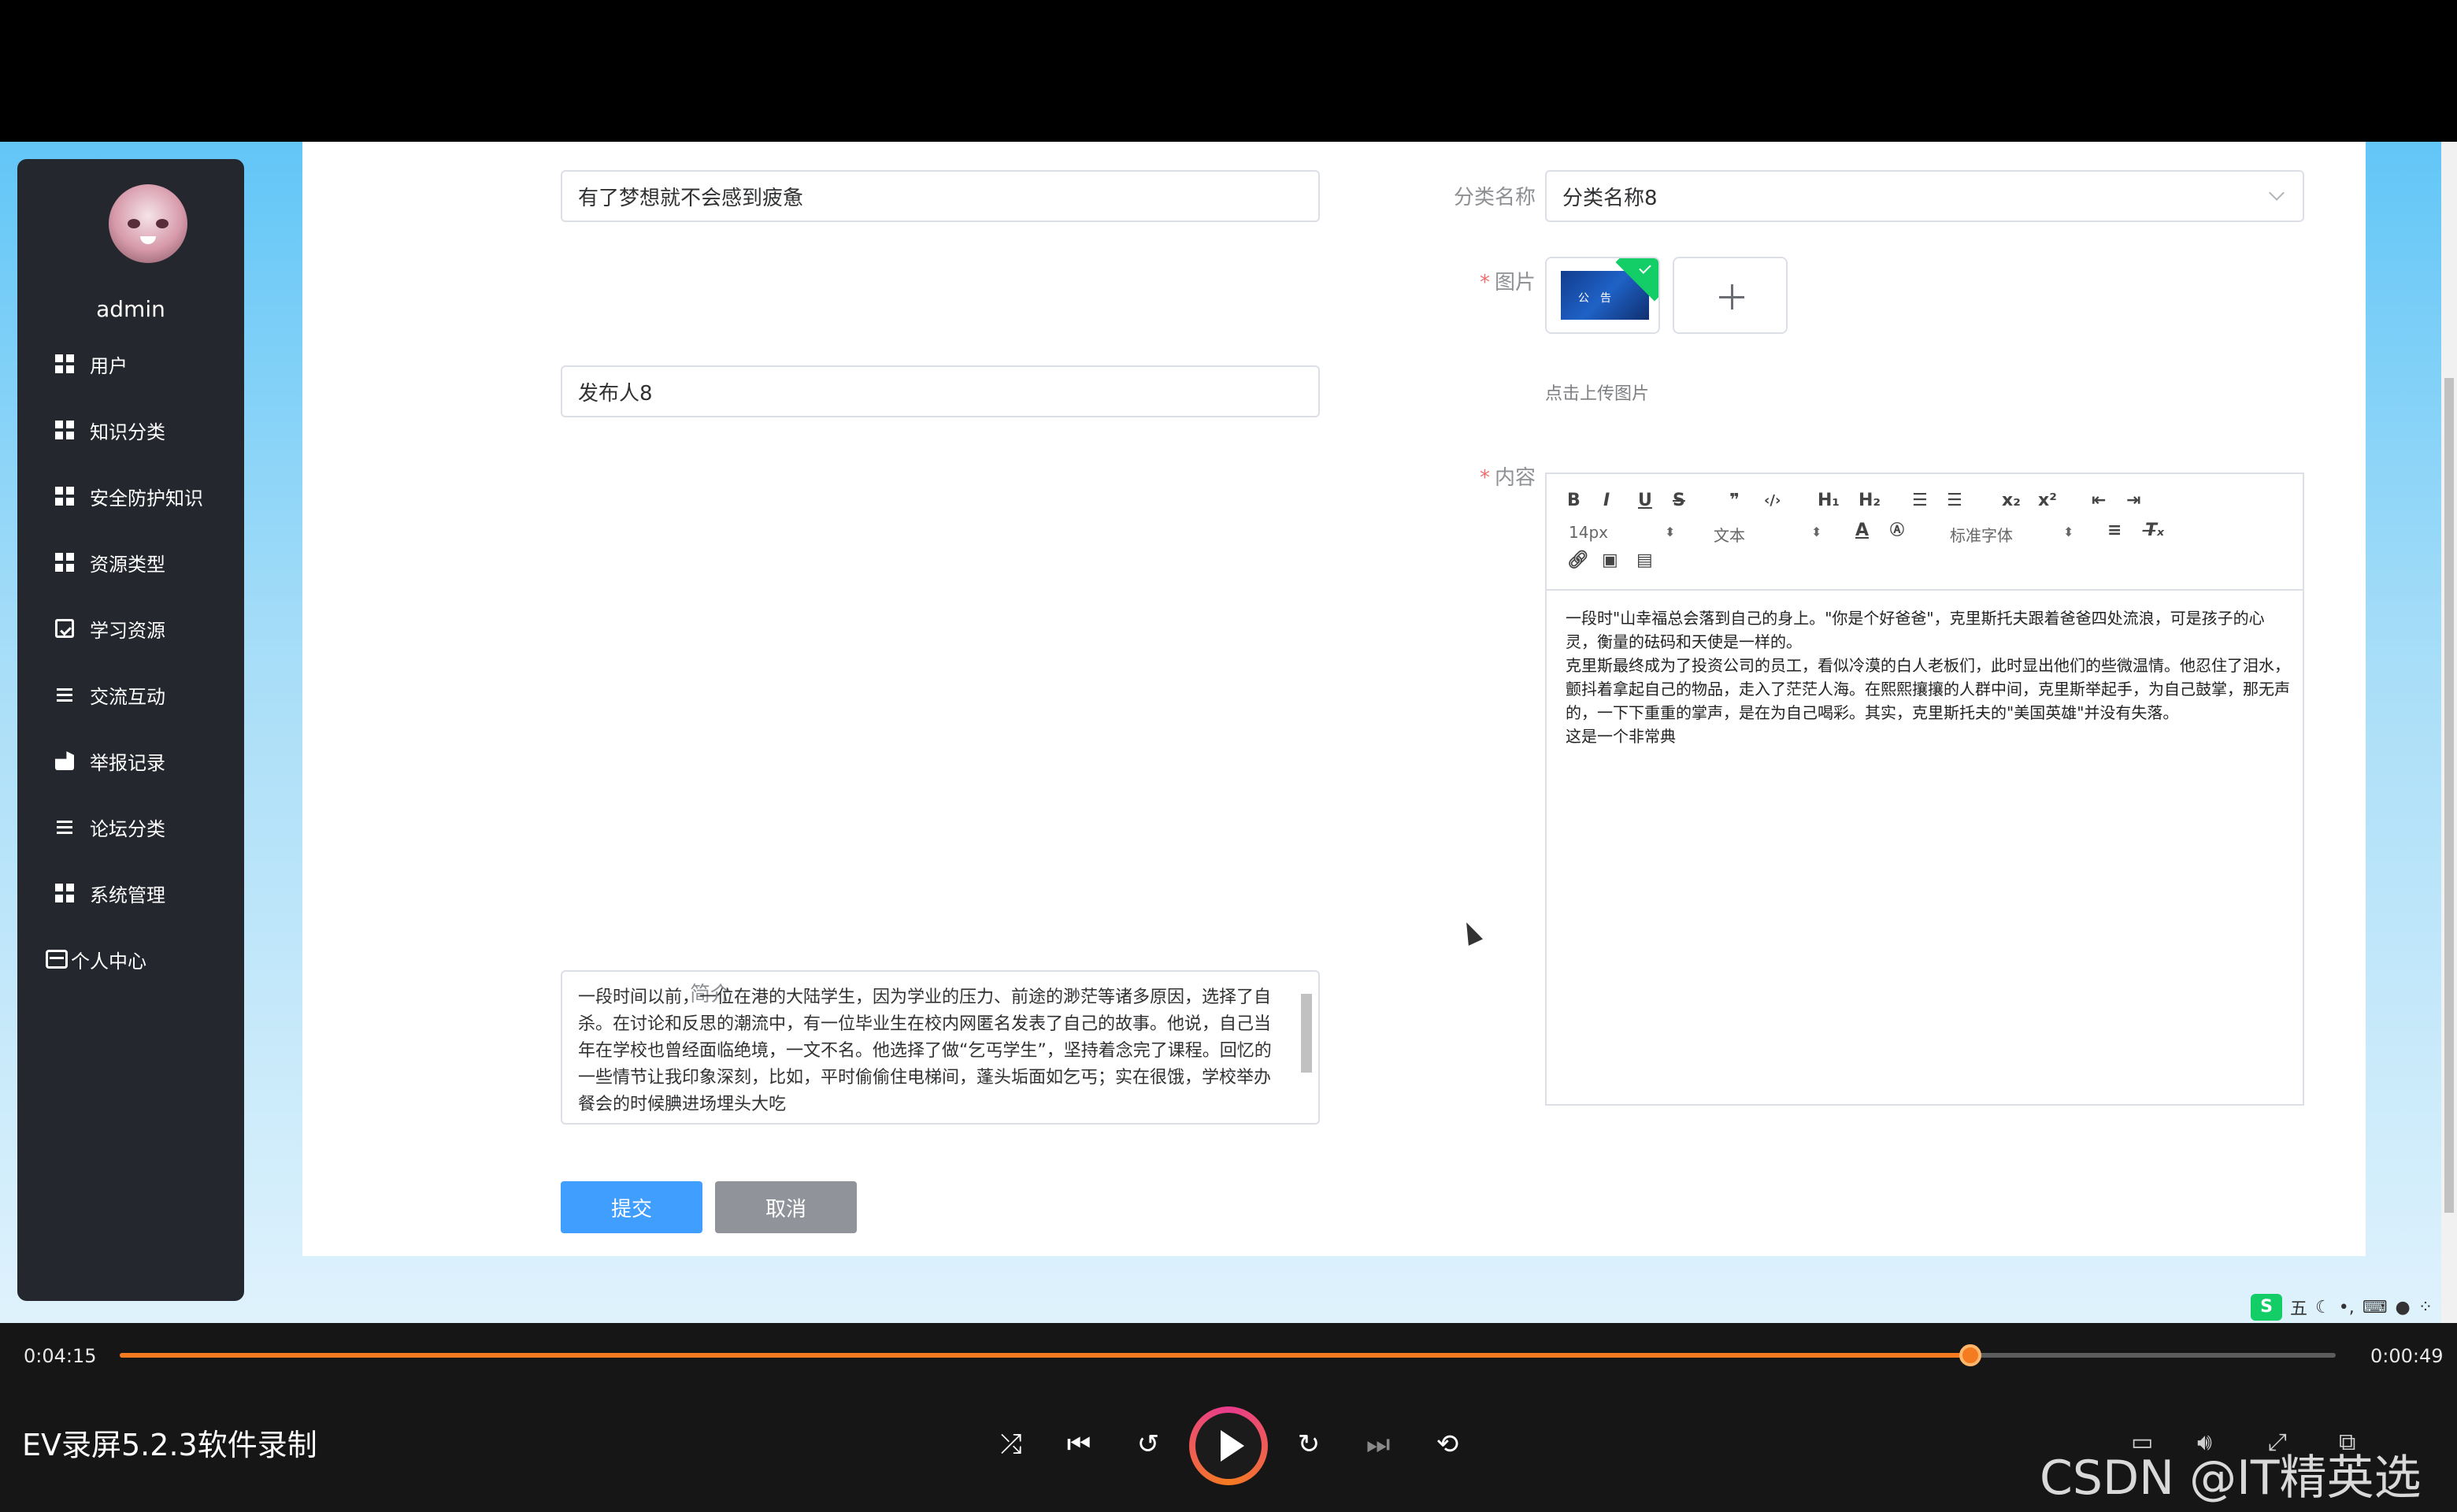  I want to click on mouse-cursor-icon, so click(1471, 932).